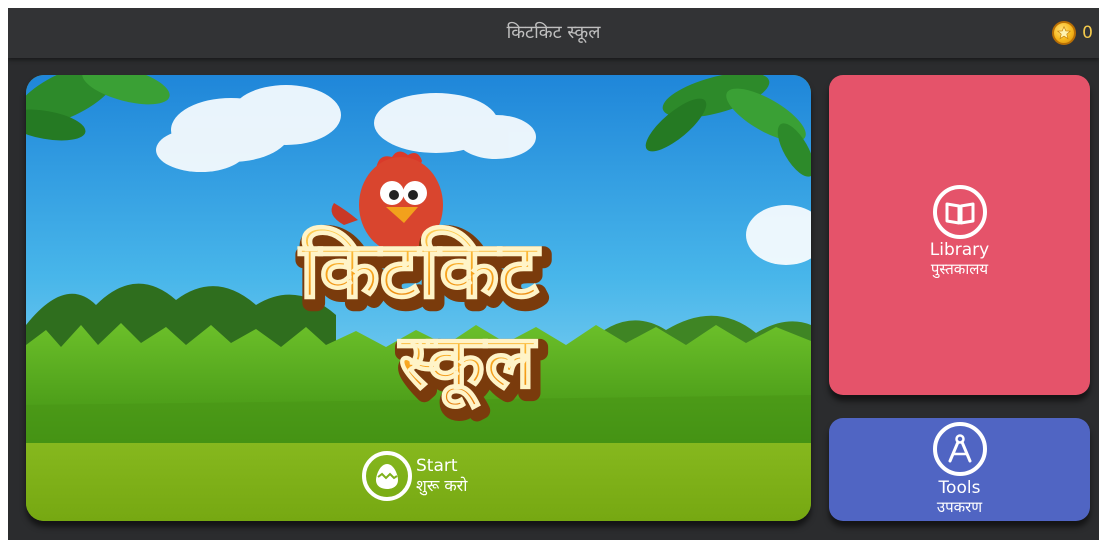 This screenshot has width=1099, height=540. What do you see at coordinates (437, 466) in the screenshot?
I see `start-label-en: Start` at bounding box center [437, 466].